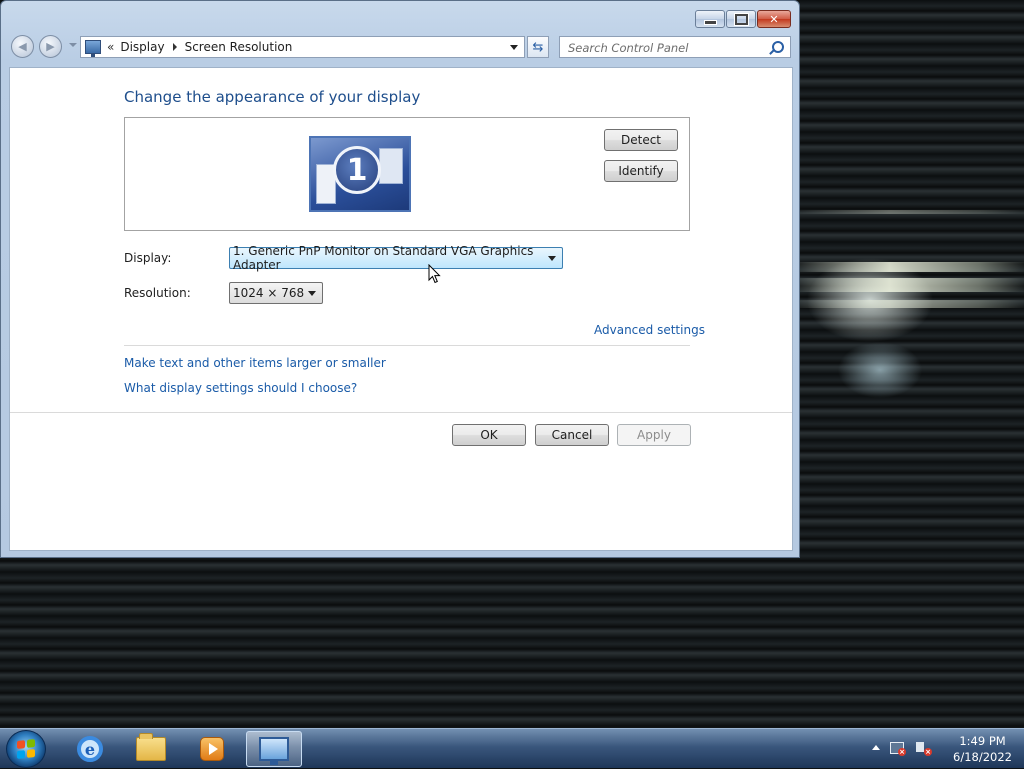 The image size is (1024, 769). I want to click on monitor-preview-window-icon, so click(391, 166).